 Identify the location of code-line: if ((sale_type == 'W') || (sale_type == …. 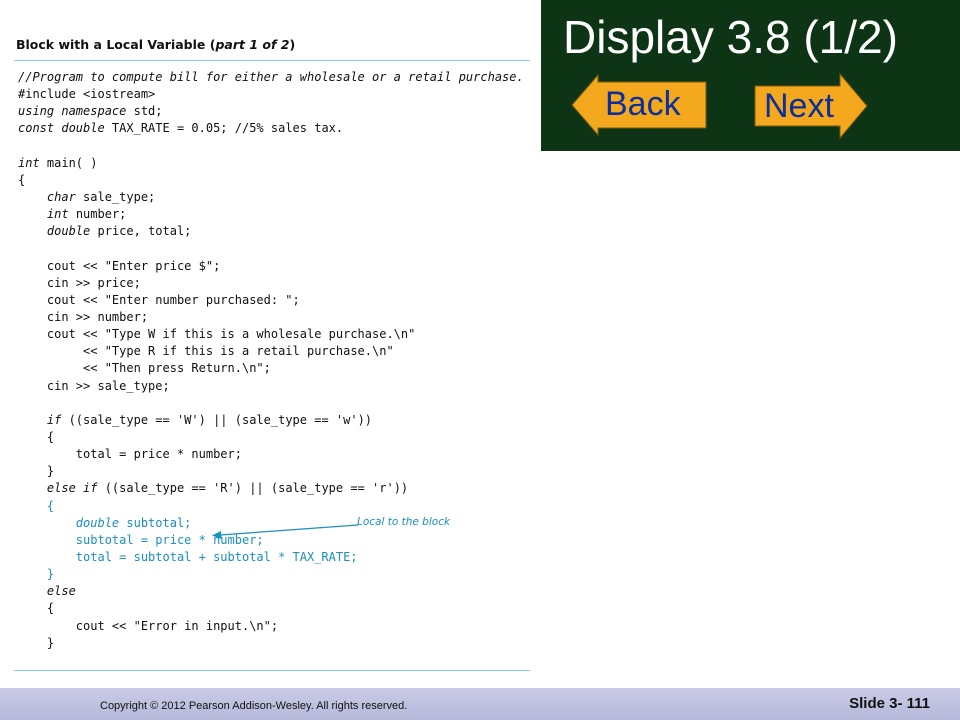
(209, 419).